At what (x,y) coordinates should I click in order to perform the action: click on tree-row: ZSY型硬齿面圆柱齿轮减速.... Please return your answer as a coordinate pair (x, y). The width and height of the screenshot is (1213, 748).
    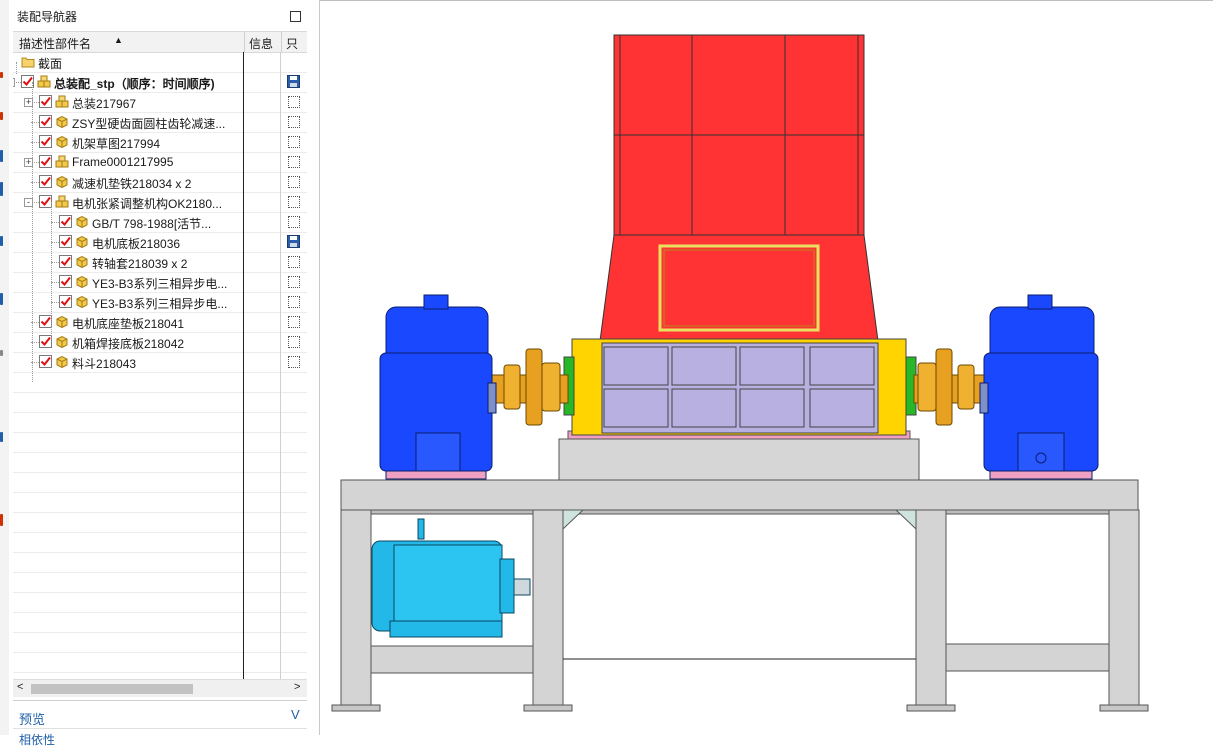
    Looking at the image, I should click on (160, 122).